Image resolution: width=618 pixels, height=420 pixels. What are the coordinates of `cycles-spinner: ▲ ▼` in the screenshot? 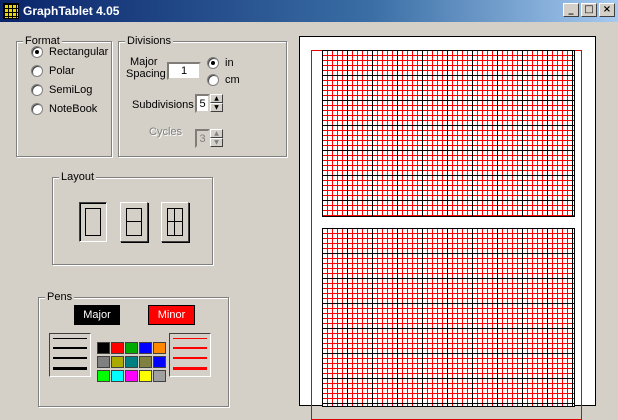 It's located at (216, 138).